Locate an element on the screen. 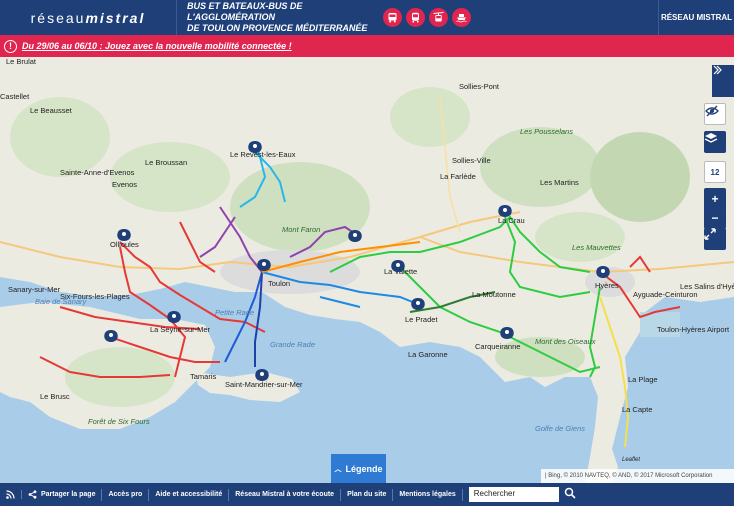 The image size is (734, 506). eye-slash-icon is located at coordinates (712, 111).